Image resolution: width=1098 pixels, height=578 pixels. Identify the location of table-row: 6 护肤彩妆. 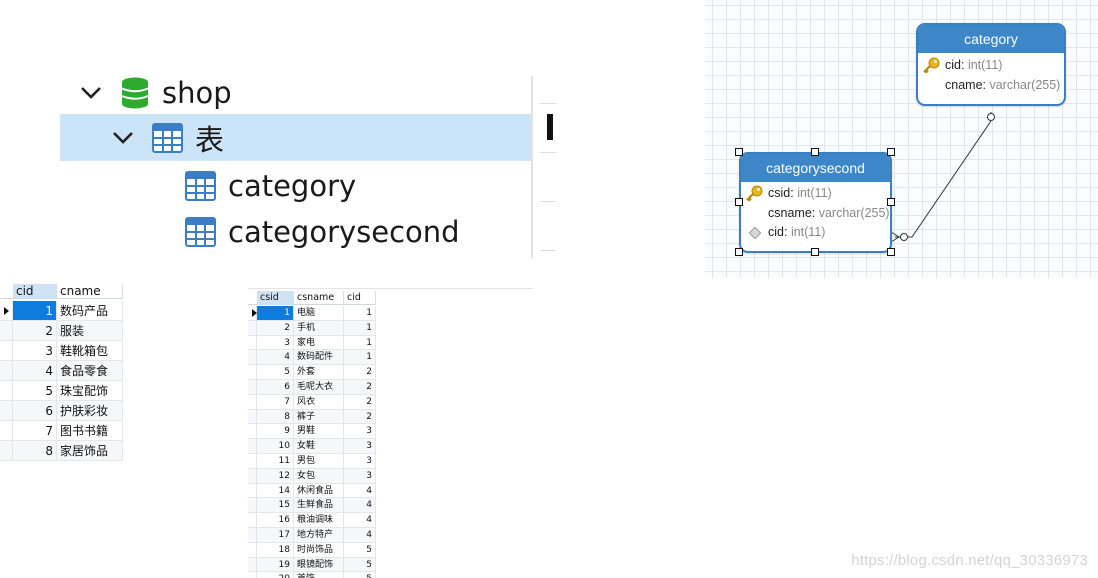
(61, 411).